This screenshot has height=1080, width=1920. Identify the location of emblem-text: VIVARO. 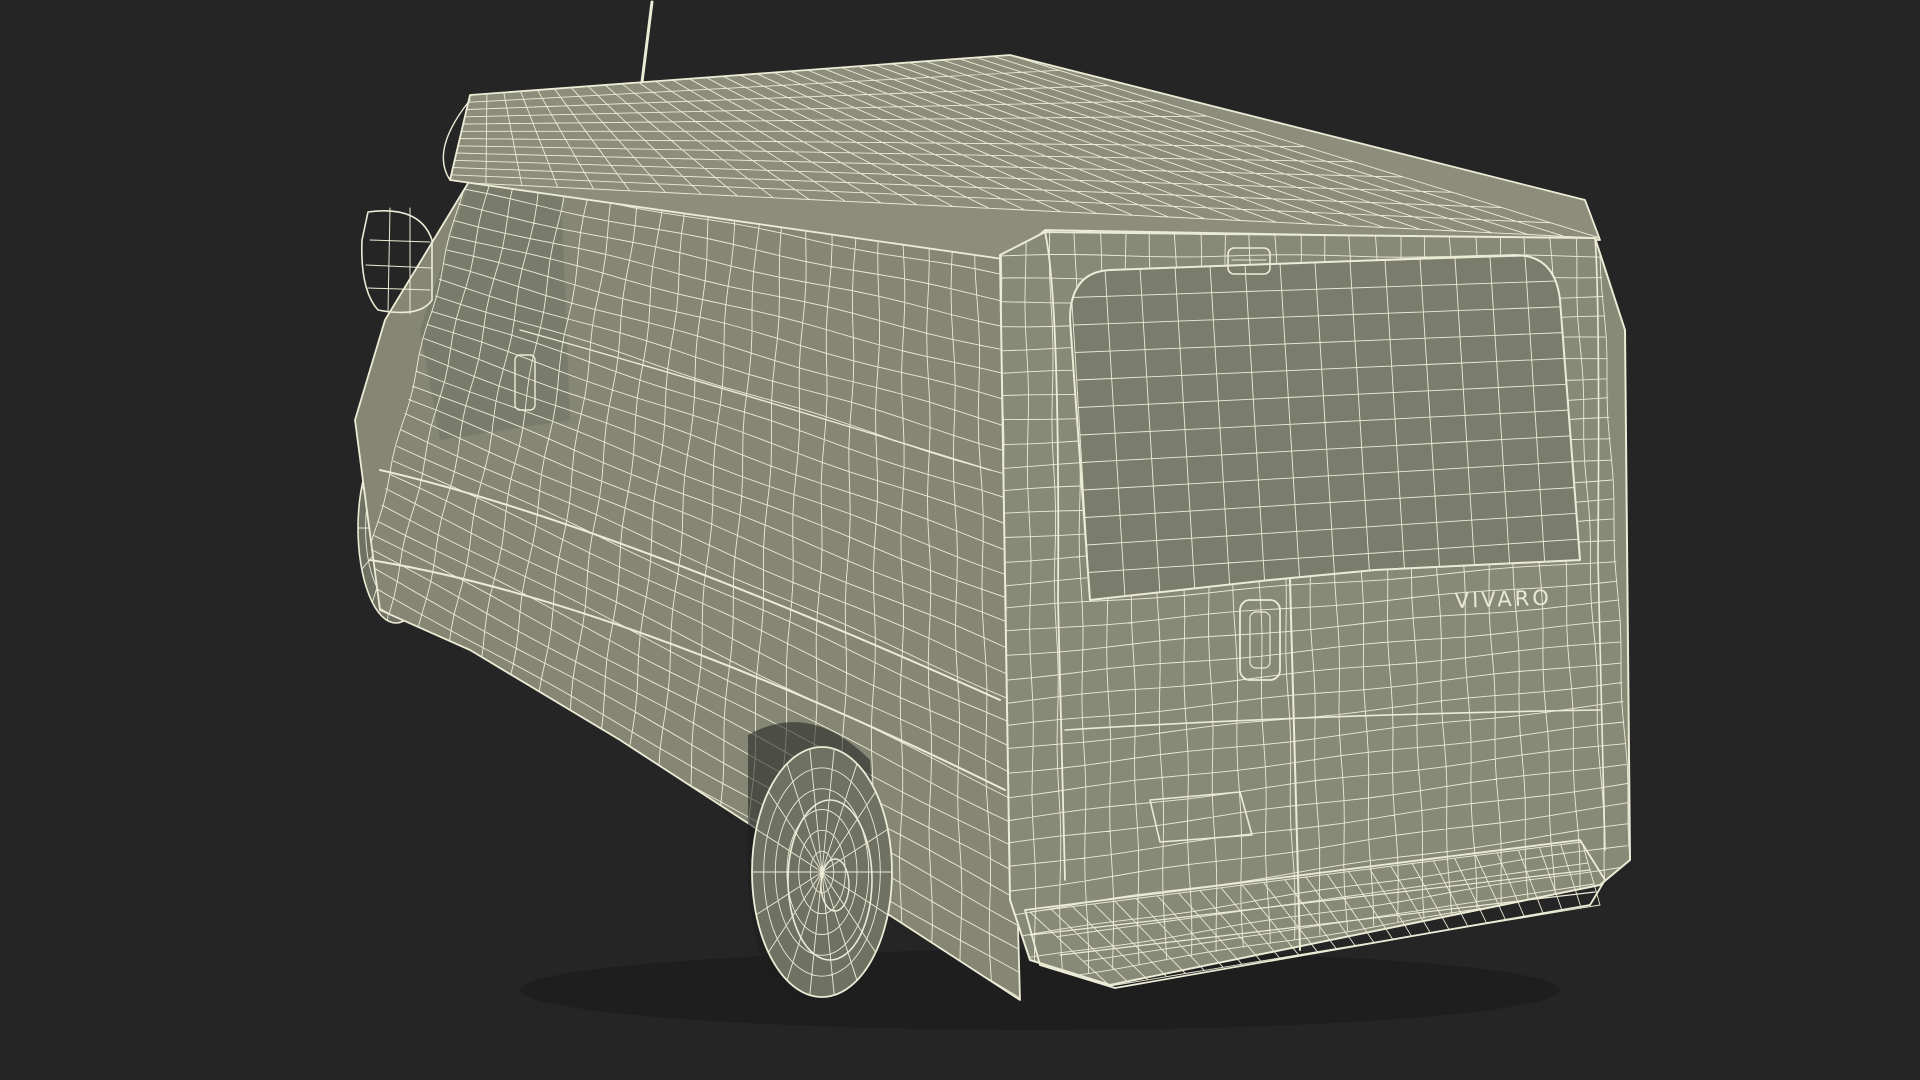
(1503, 599).